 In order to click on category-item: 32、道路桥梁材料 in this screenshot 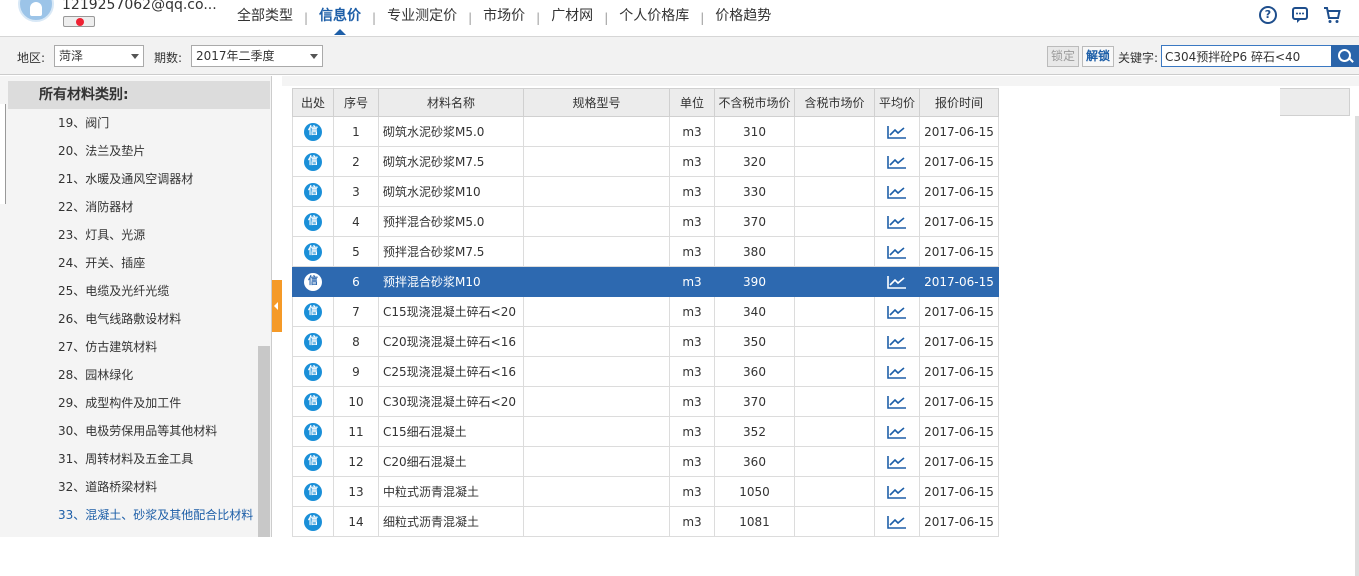, I will do `click(155, 487)`.